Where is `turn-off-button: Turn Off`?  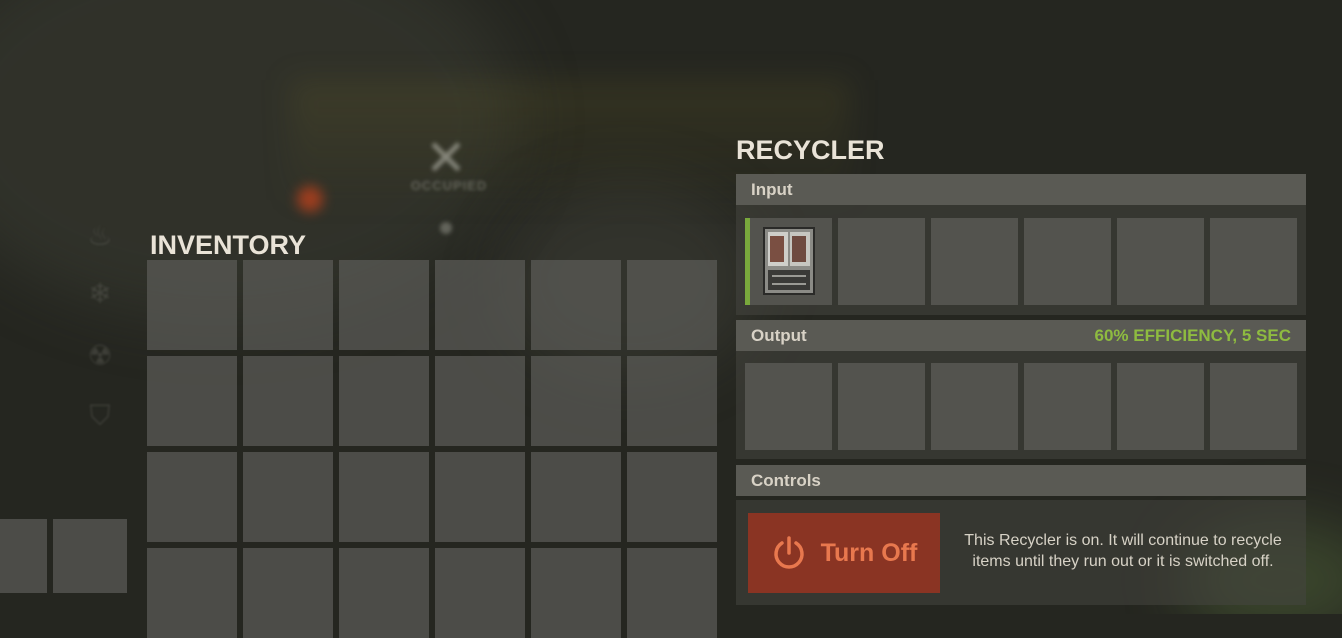 turn-off-button: Turn Off is located at coordinates (844, 553).